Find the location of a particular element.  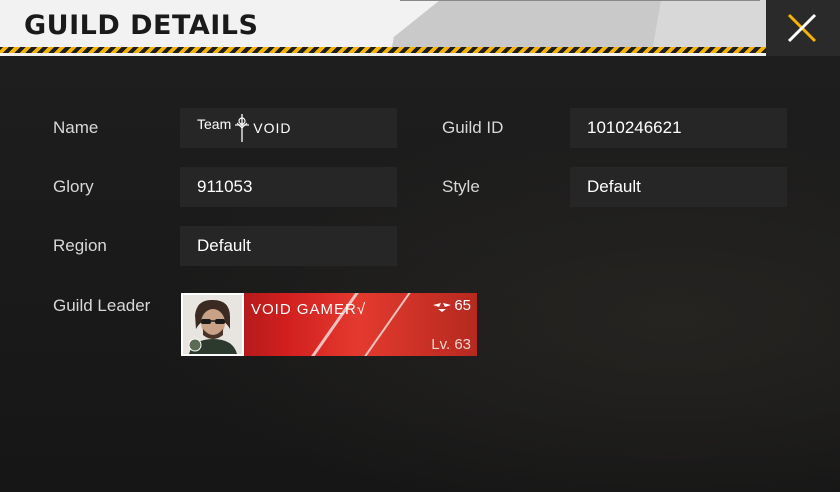

region-field: Default is located at coordinates (288, 246).